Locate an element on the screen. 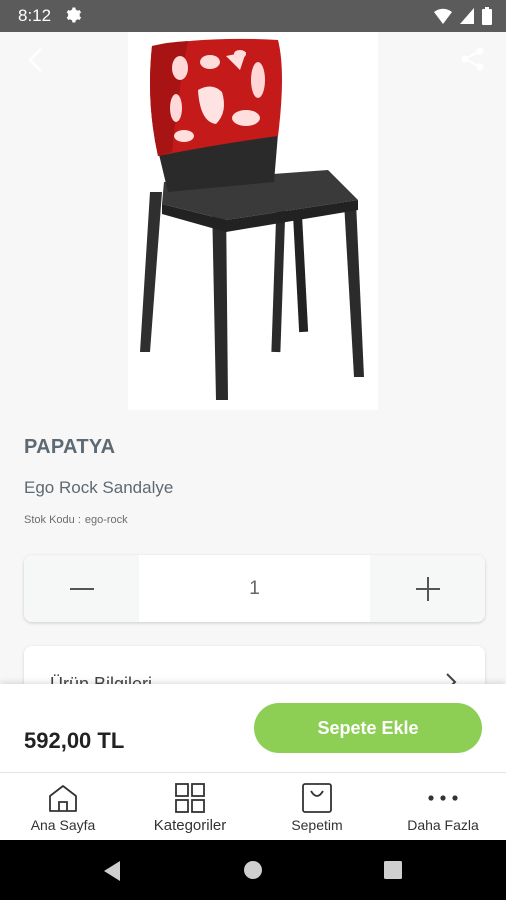  home-icon is located at coordinates (63, 798).